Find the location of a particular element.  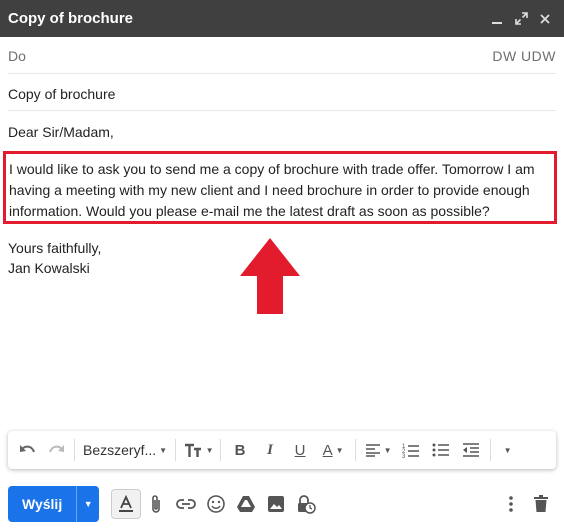

formatting-toolbar: Bezszeryf... ▼ ▼ B I U A ▼ ▼ 123 ▼ is located at coordinates (282, 450).